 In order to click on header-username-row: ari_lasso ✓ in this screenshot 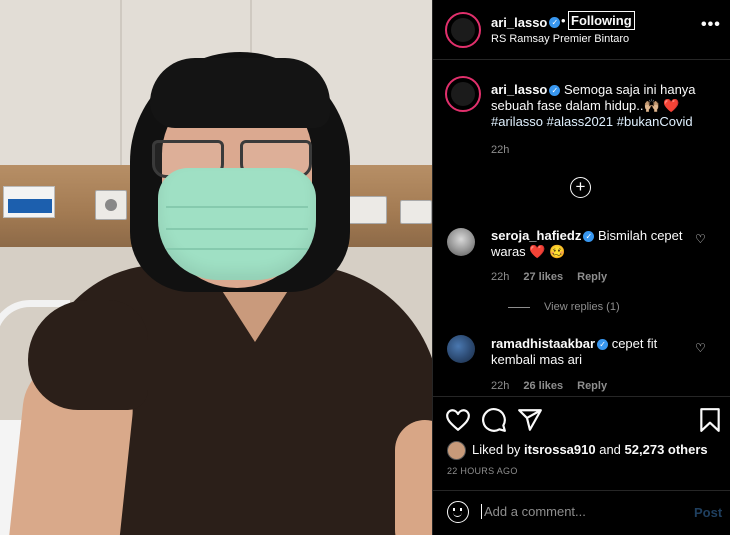, I will do `click(526, 23)`.